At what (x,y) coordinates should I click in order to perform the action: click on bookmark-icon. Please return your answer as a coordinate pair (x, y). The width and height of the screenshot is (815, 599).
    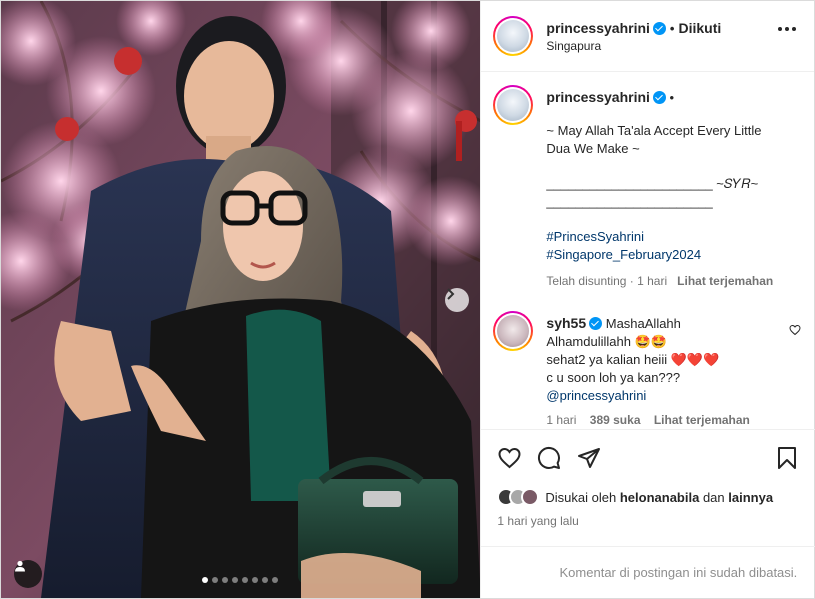
    Looking at the image, I should click on (787, 459).